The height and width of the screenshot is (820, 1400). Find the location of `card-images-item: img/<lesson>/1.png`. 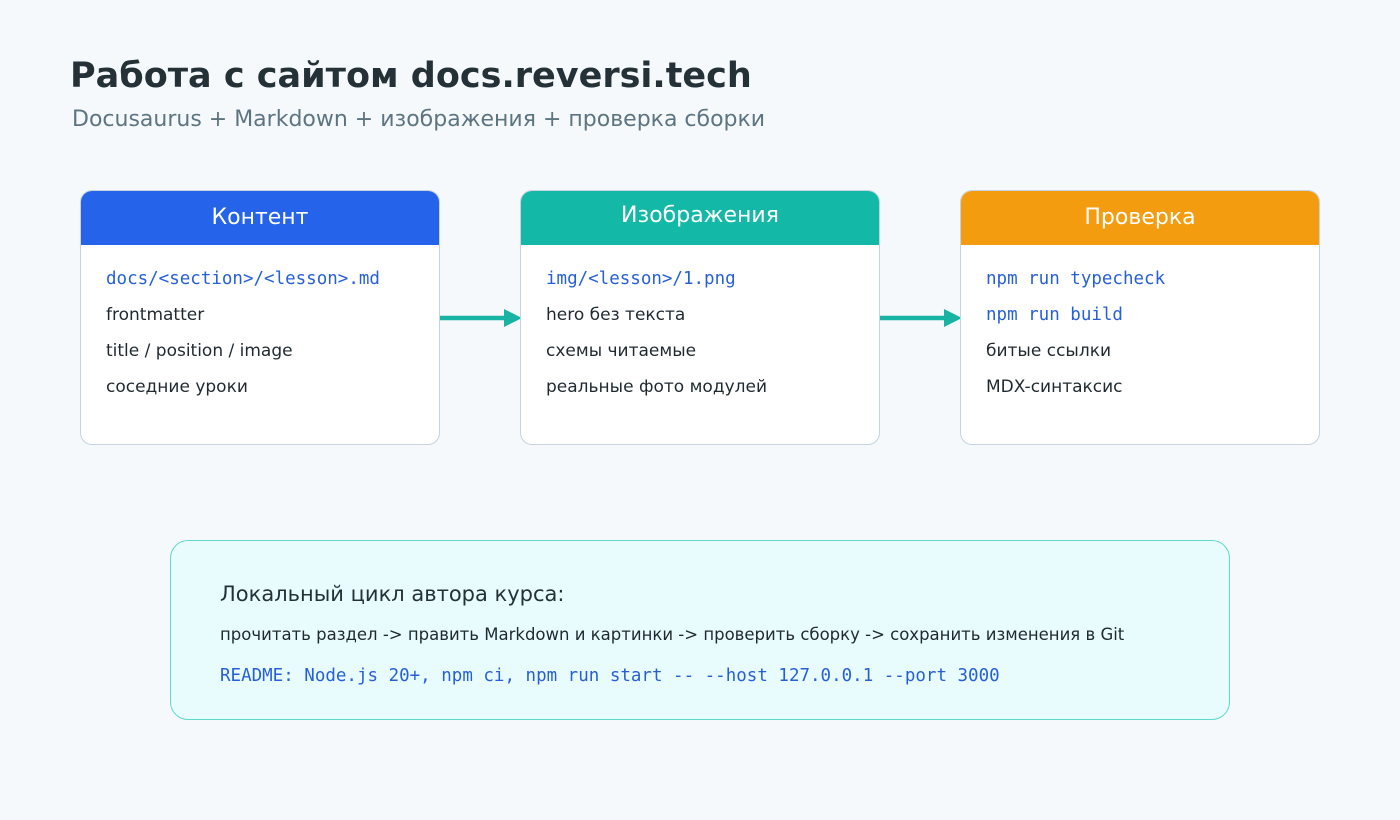

card-images-item: img/<lesson>/1.png is located at coordinates (641, 278).